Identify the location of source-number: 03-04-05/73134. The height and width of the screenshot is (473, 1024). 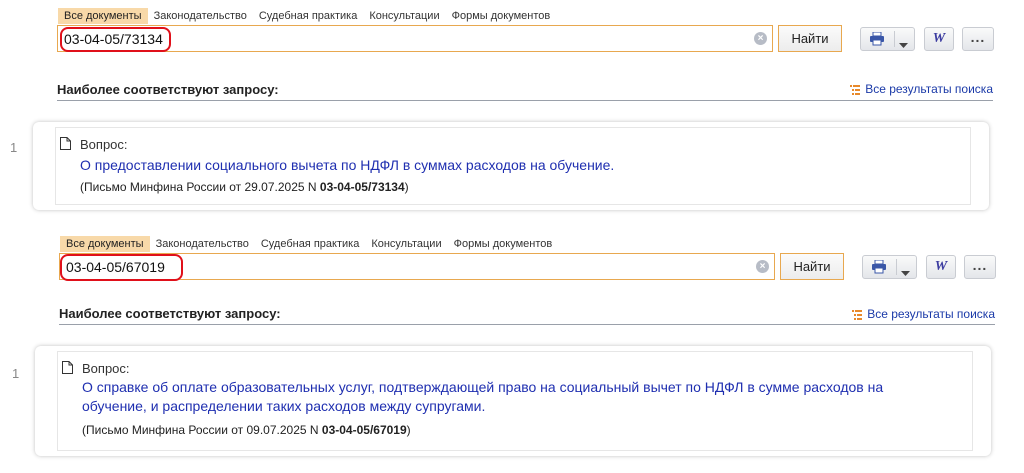
(362, 187).